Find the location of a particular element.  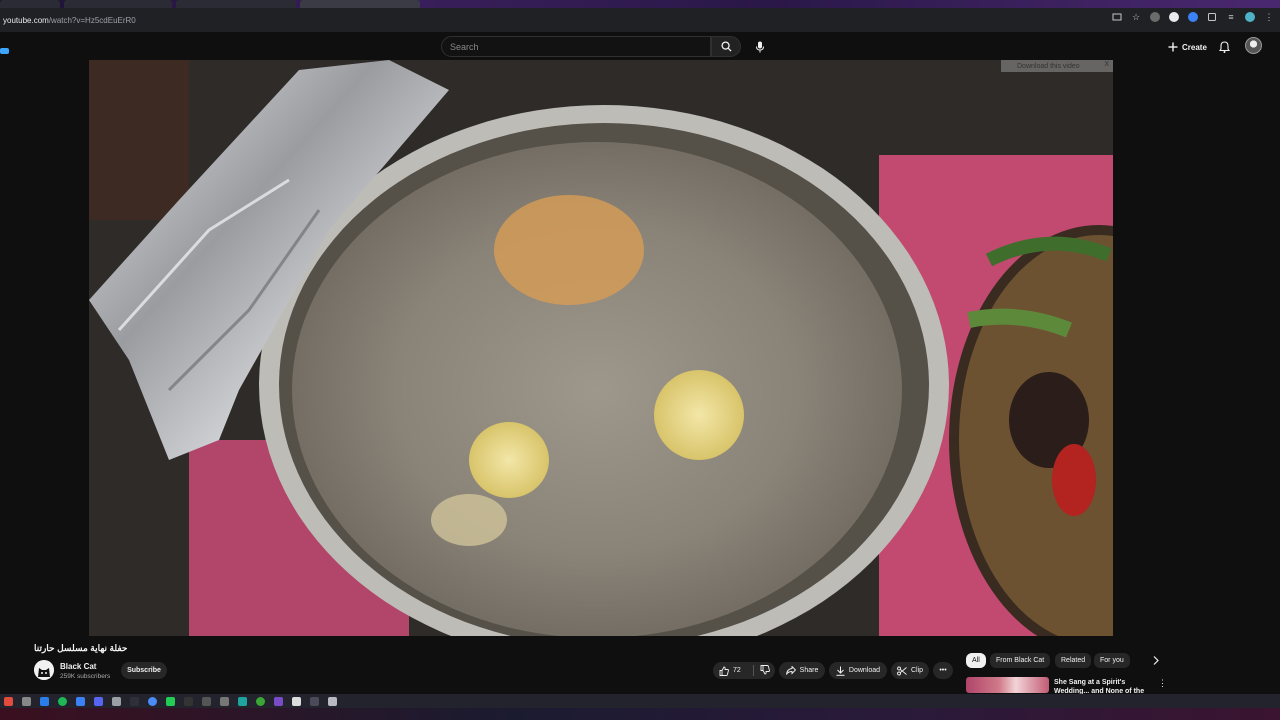

like-dislike-group: 72 is located at coordinates (744, 670).